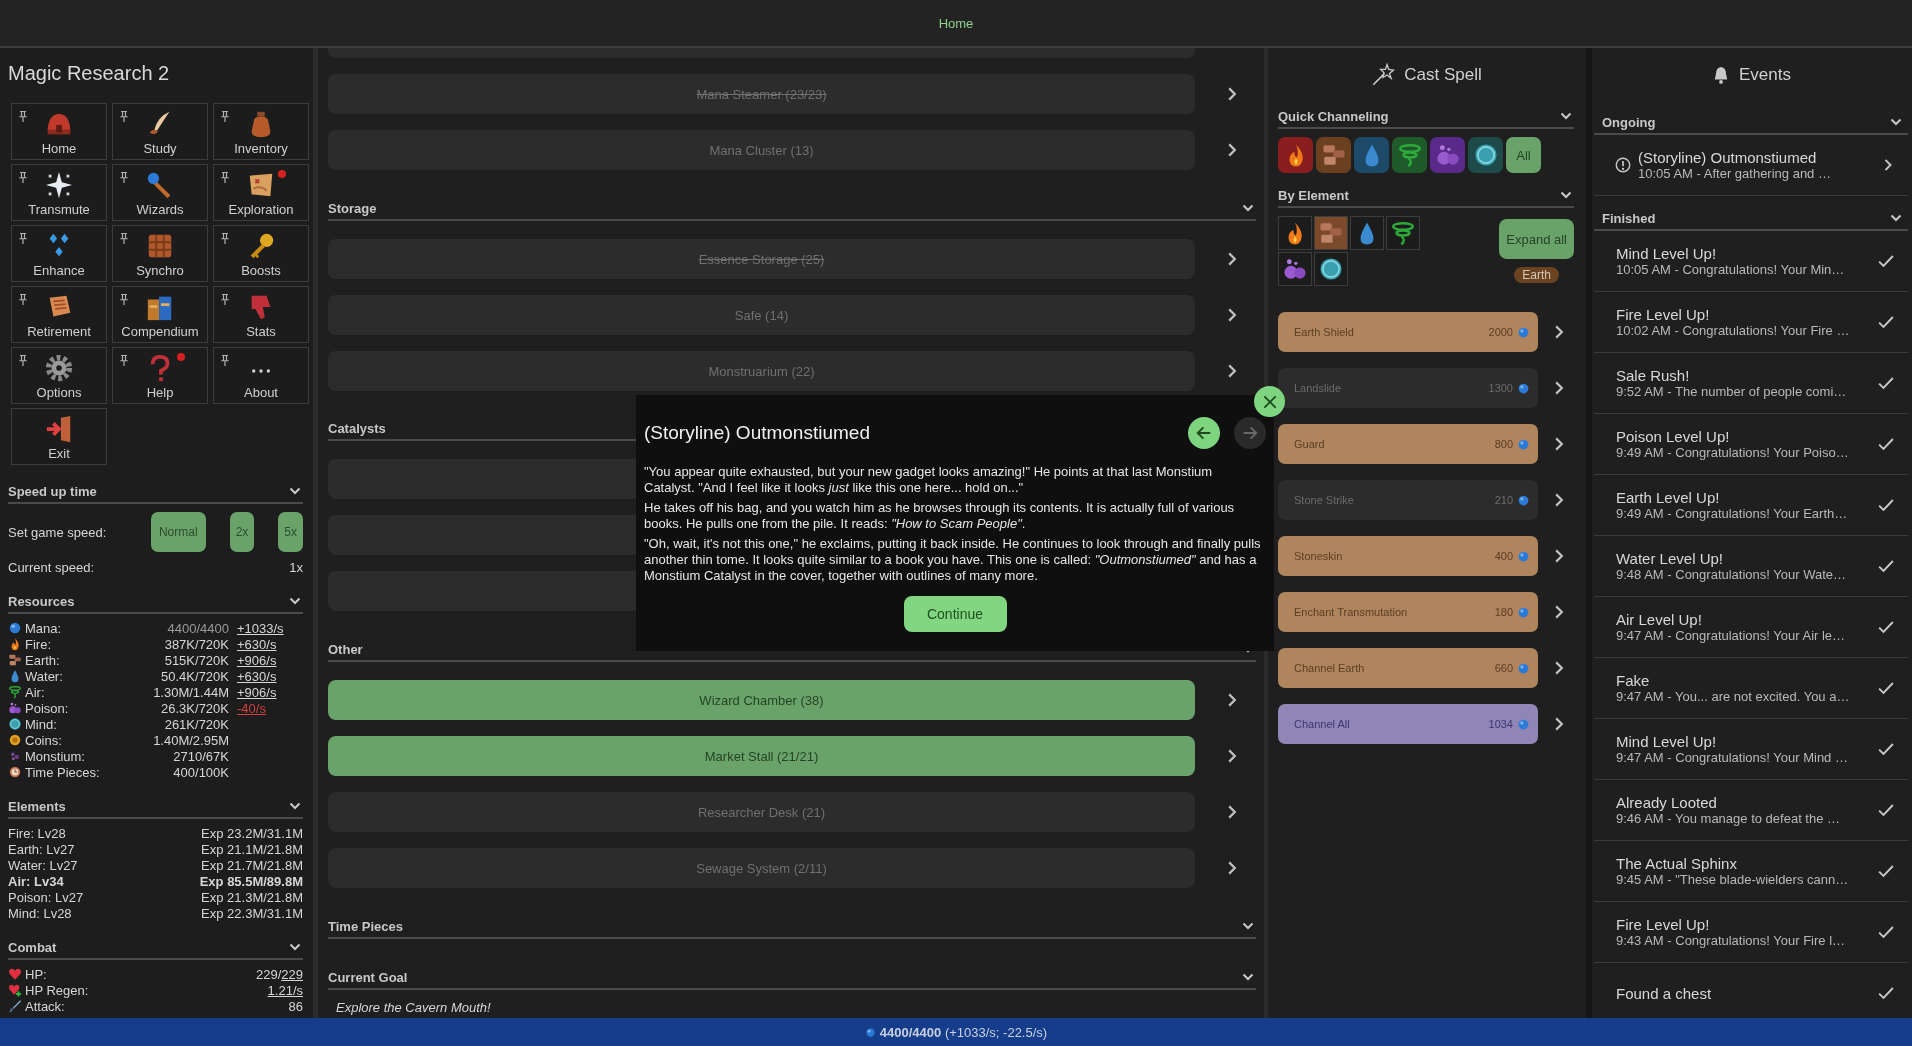 The height and width of the screenshot is (1046, 1912). Describe the element at coordinates (200, 772) in the screenshot. I see `resource-amount: 400/100K` at that location.